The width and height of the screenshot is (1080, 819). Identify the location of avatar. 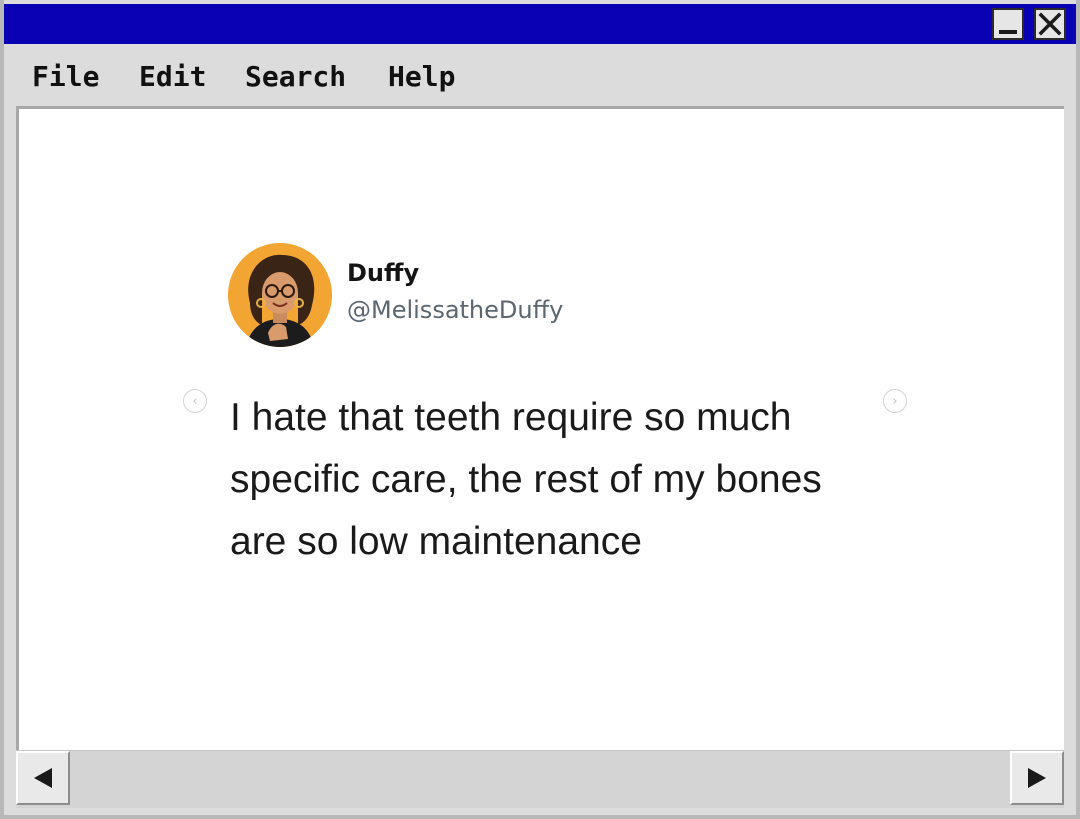
(280, 295).